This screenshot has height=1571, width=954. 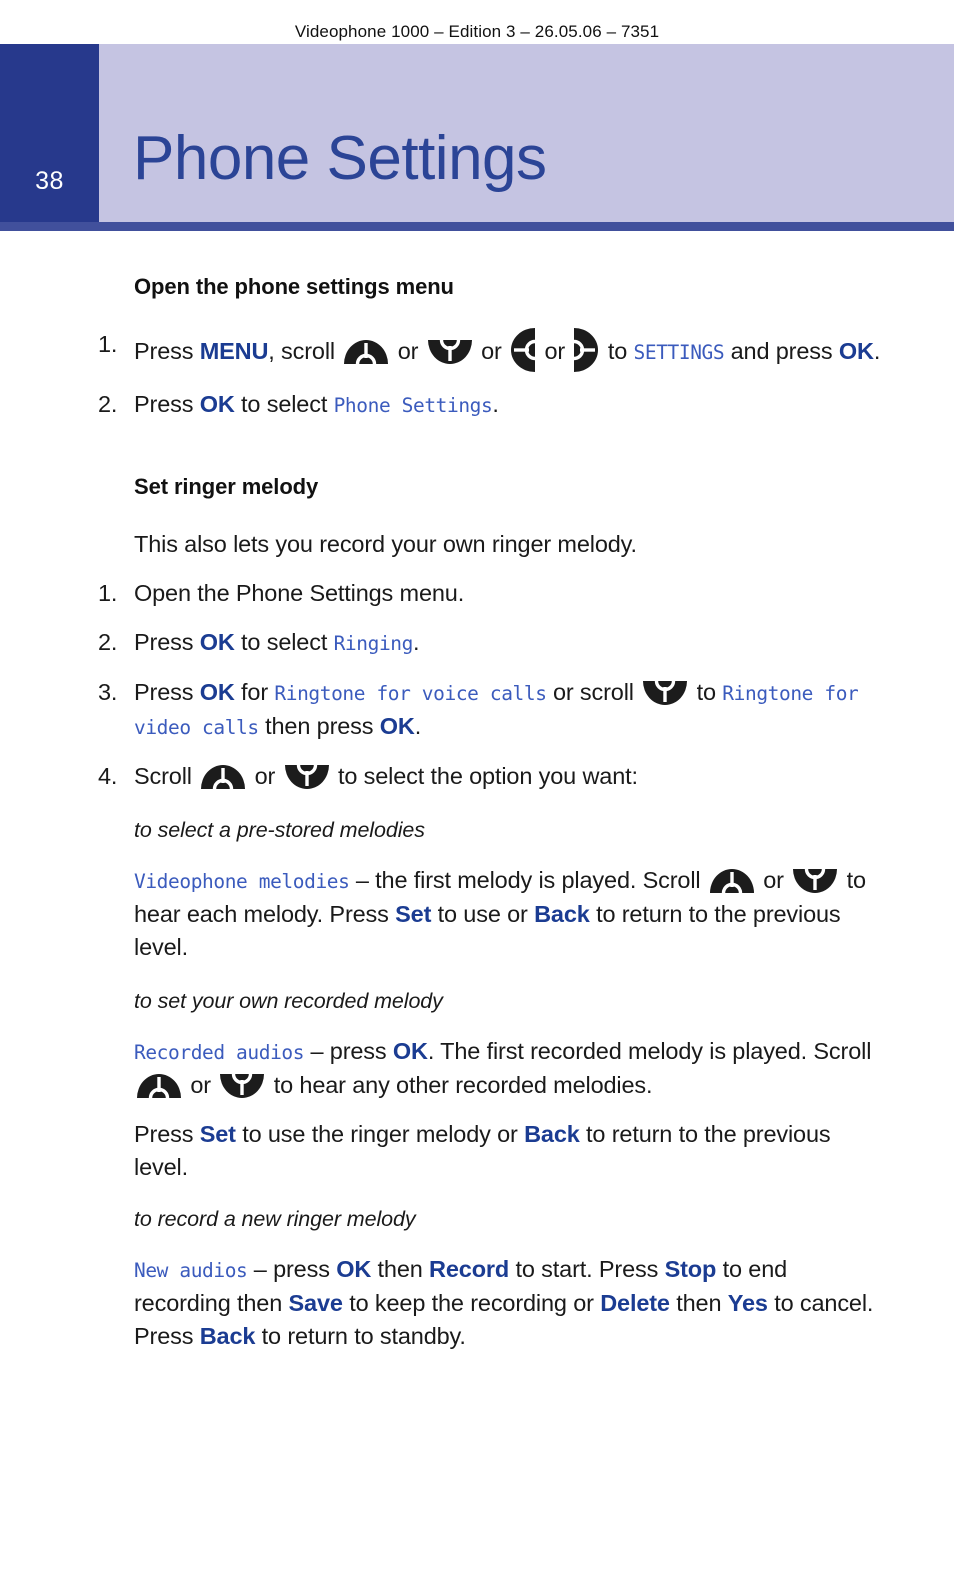 I want to click on list-item: 1. Open the Phone Settings menu., so click(x=477, y=593).